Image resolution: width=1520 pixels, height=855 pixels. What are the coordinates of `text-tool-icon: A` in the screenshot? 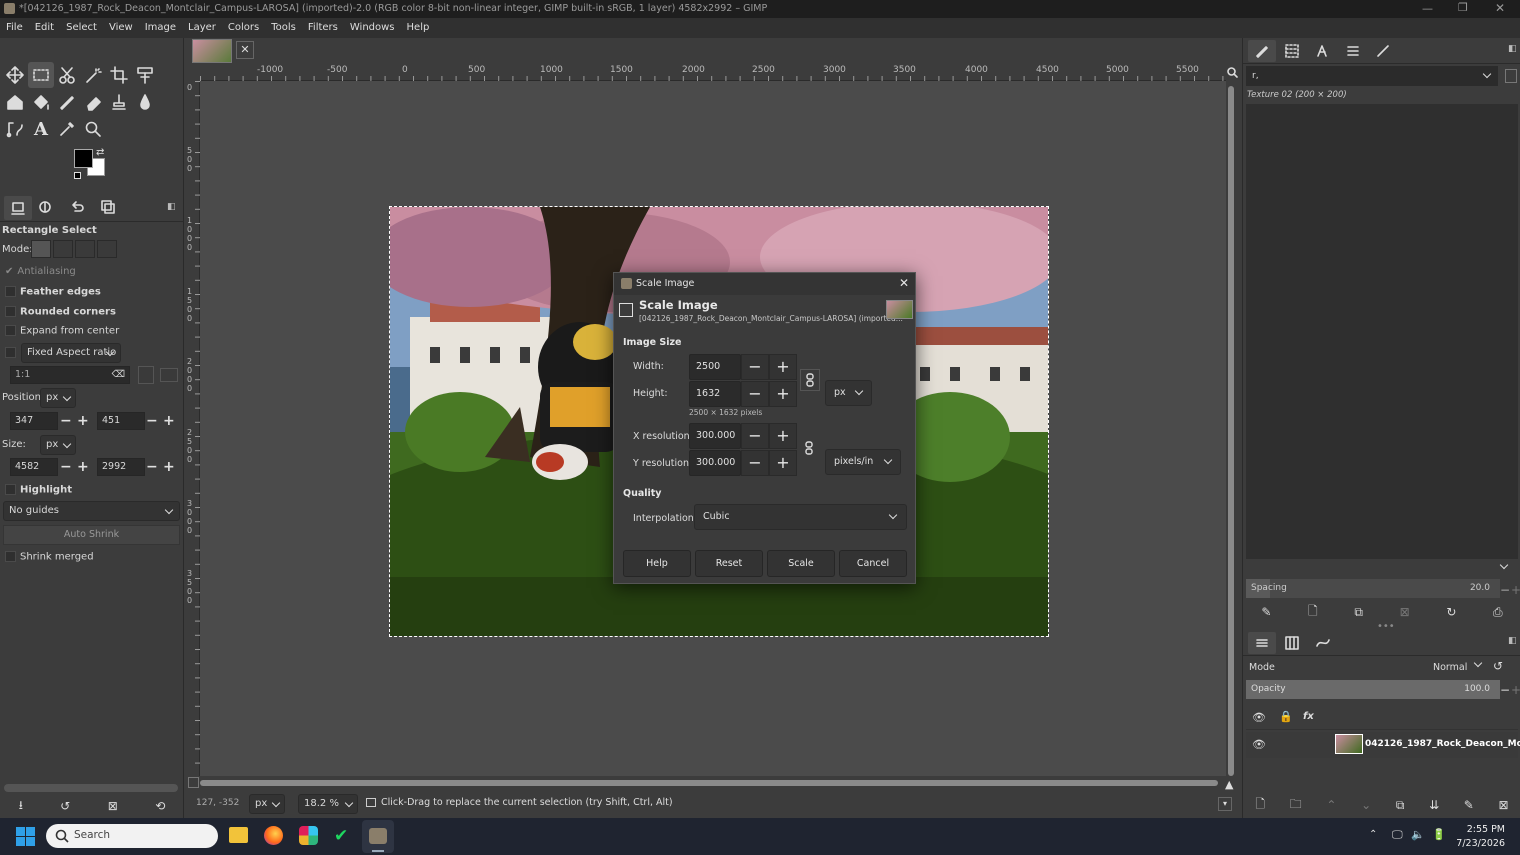 It's located at (41, 129).